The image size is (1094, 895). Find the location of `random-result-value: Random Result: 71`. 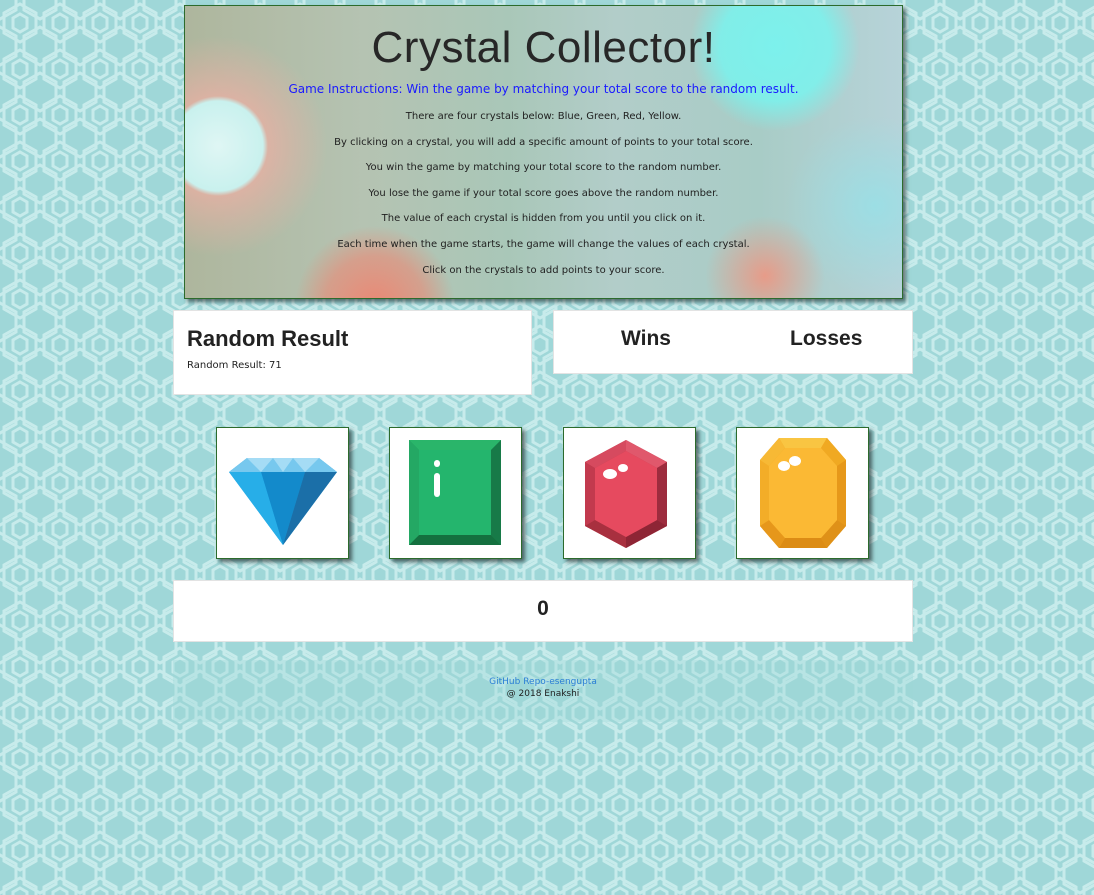

random-result-value: Random Result: 71 is located at coordinates (234, 365).